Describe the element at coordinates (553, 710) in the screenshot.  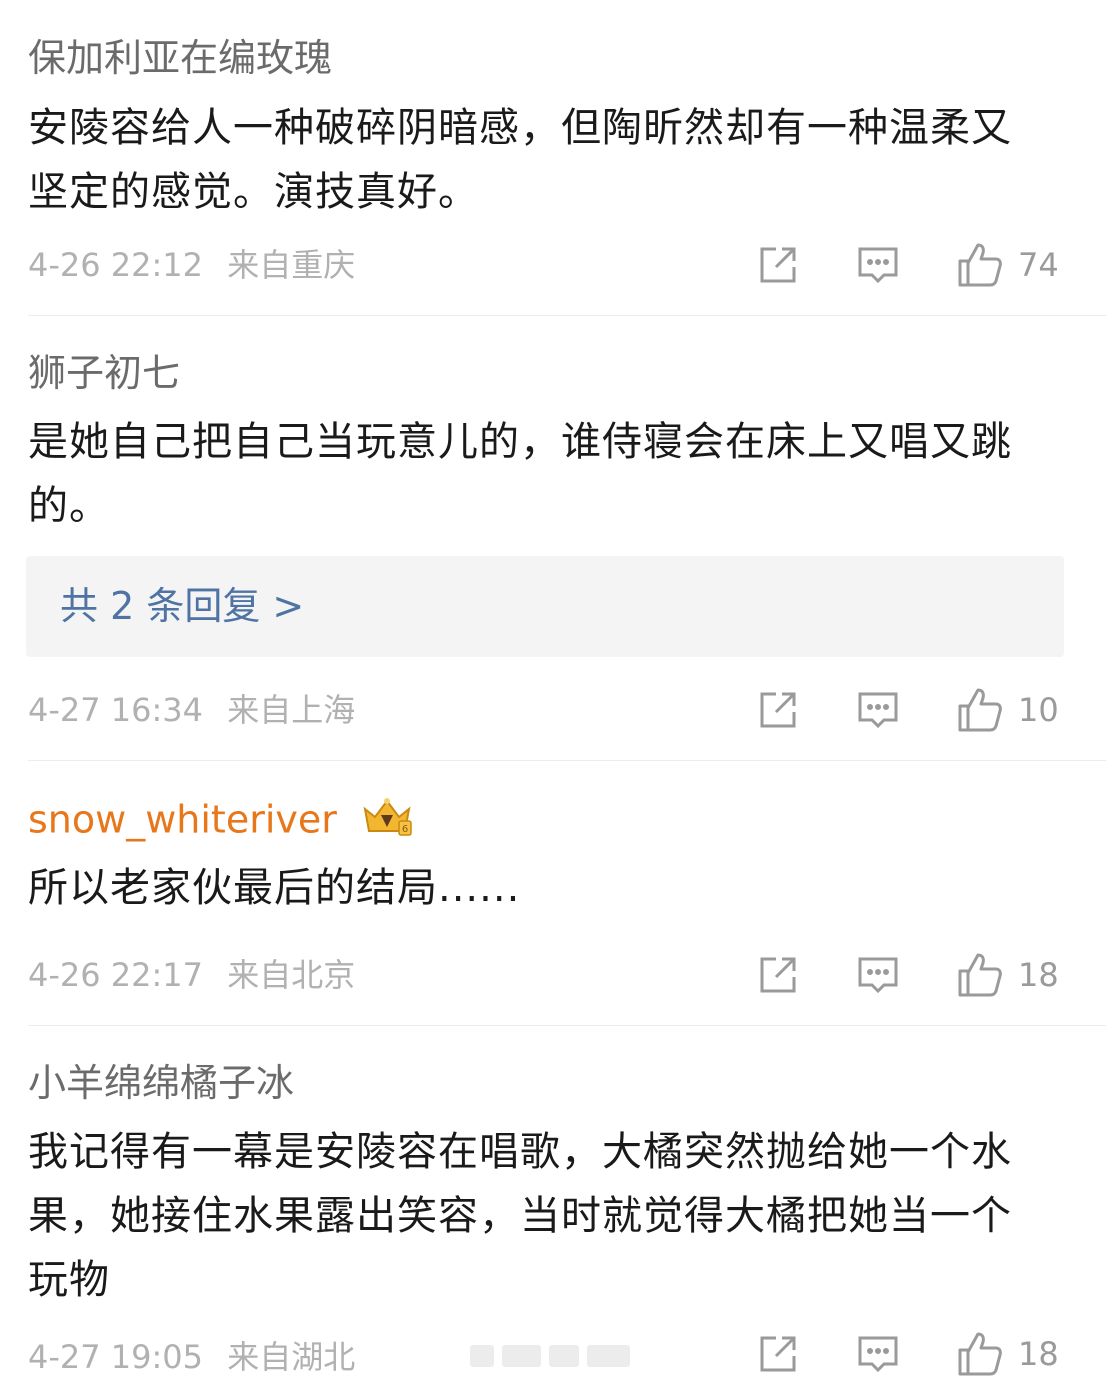
I see `comment-actions: 10` at that location.